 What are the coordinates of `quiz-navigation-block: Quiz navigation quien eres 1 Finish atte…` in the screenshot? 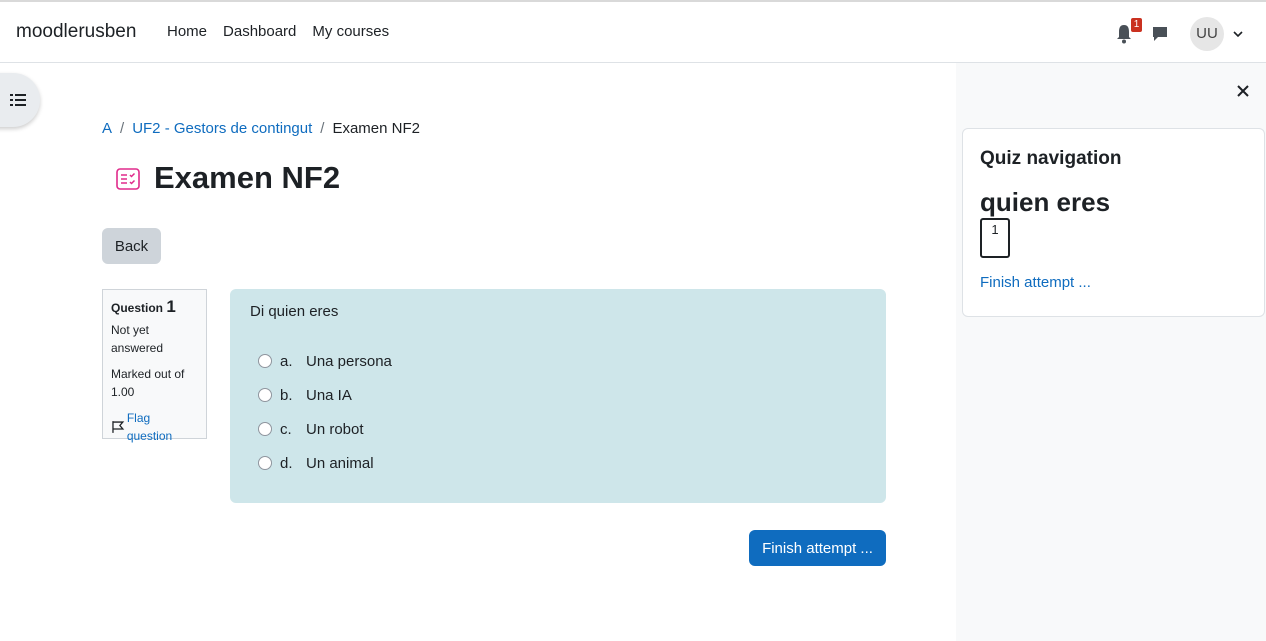 It's located at (1113, 222).